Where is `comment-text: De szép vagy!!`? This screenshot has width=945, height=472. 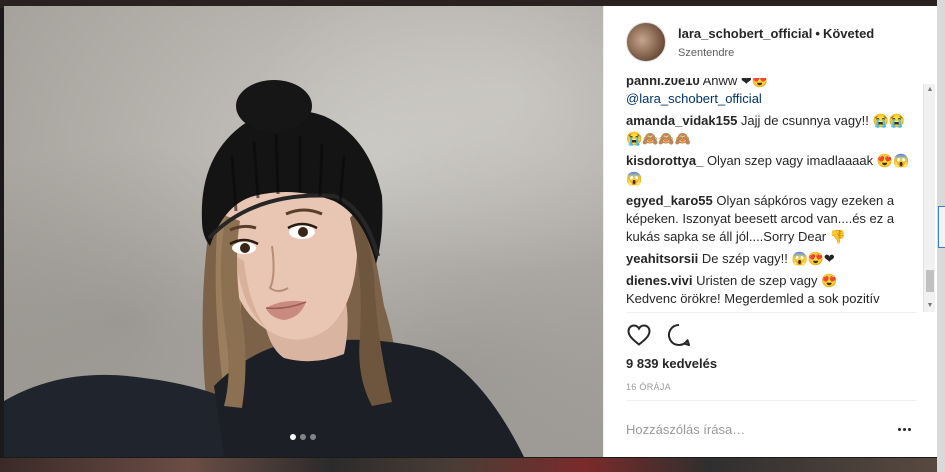
comment-text: De szép vagy!! is located at coordinates (744, 258).